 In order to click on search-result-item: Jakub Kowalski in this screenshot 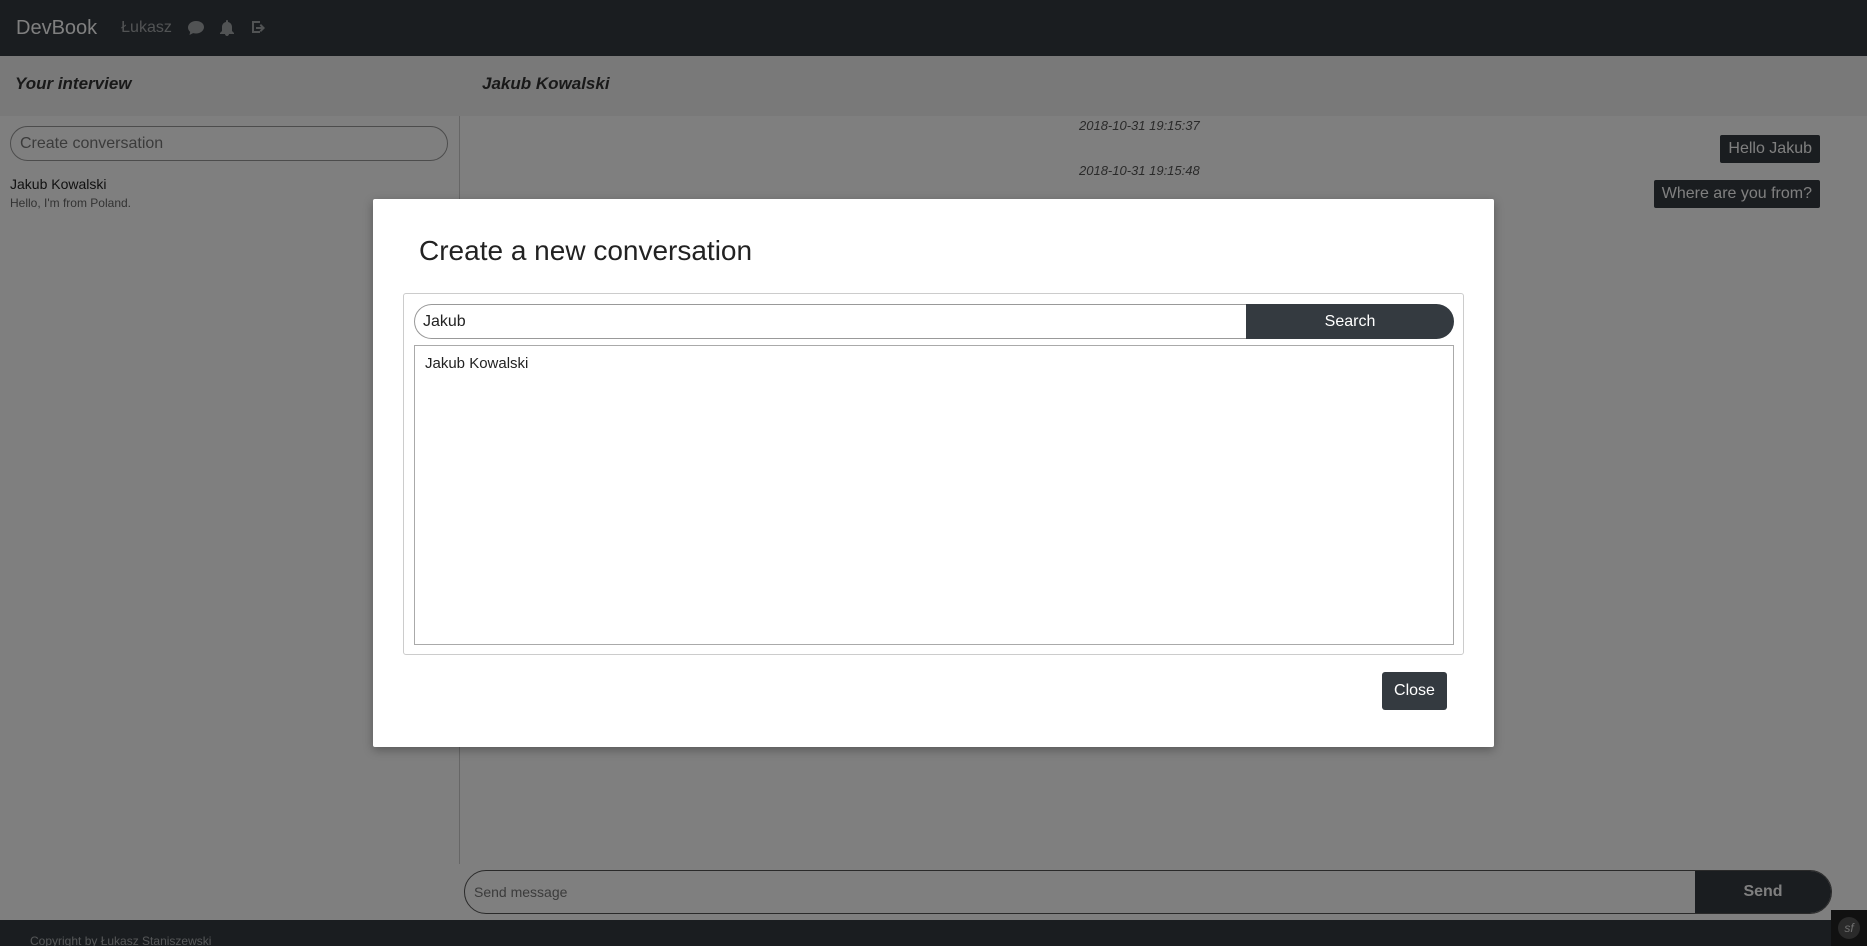, I will do `click(476, 363)`.